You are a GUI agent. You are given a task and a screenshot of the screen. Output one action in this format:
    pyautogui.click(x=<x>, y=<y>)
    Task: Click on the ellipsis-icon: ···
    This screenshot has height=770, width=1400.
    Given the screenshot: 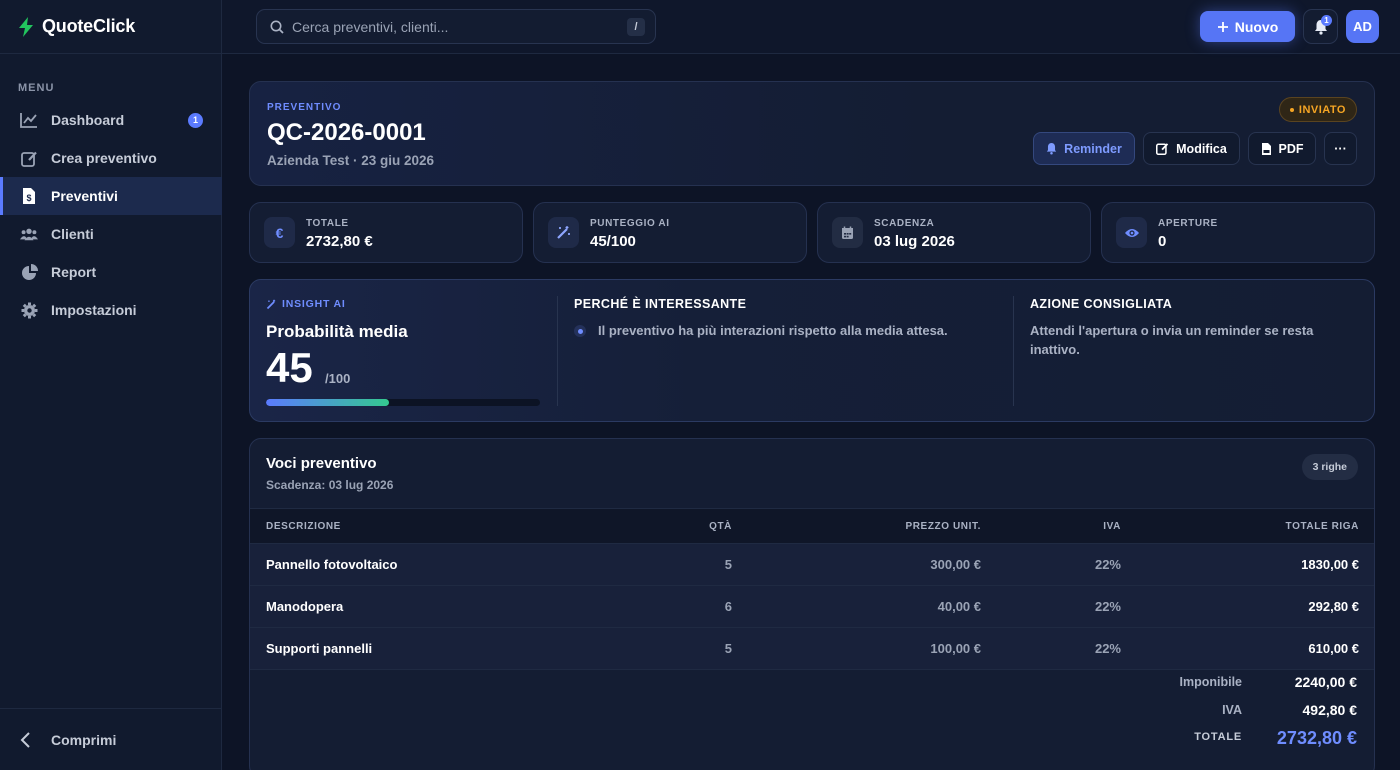 What is the action you would take?
    pyautogui.click(x=1340, y=148)
    